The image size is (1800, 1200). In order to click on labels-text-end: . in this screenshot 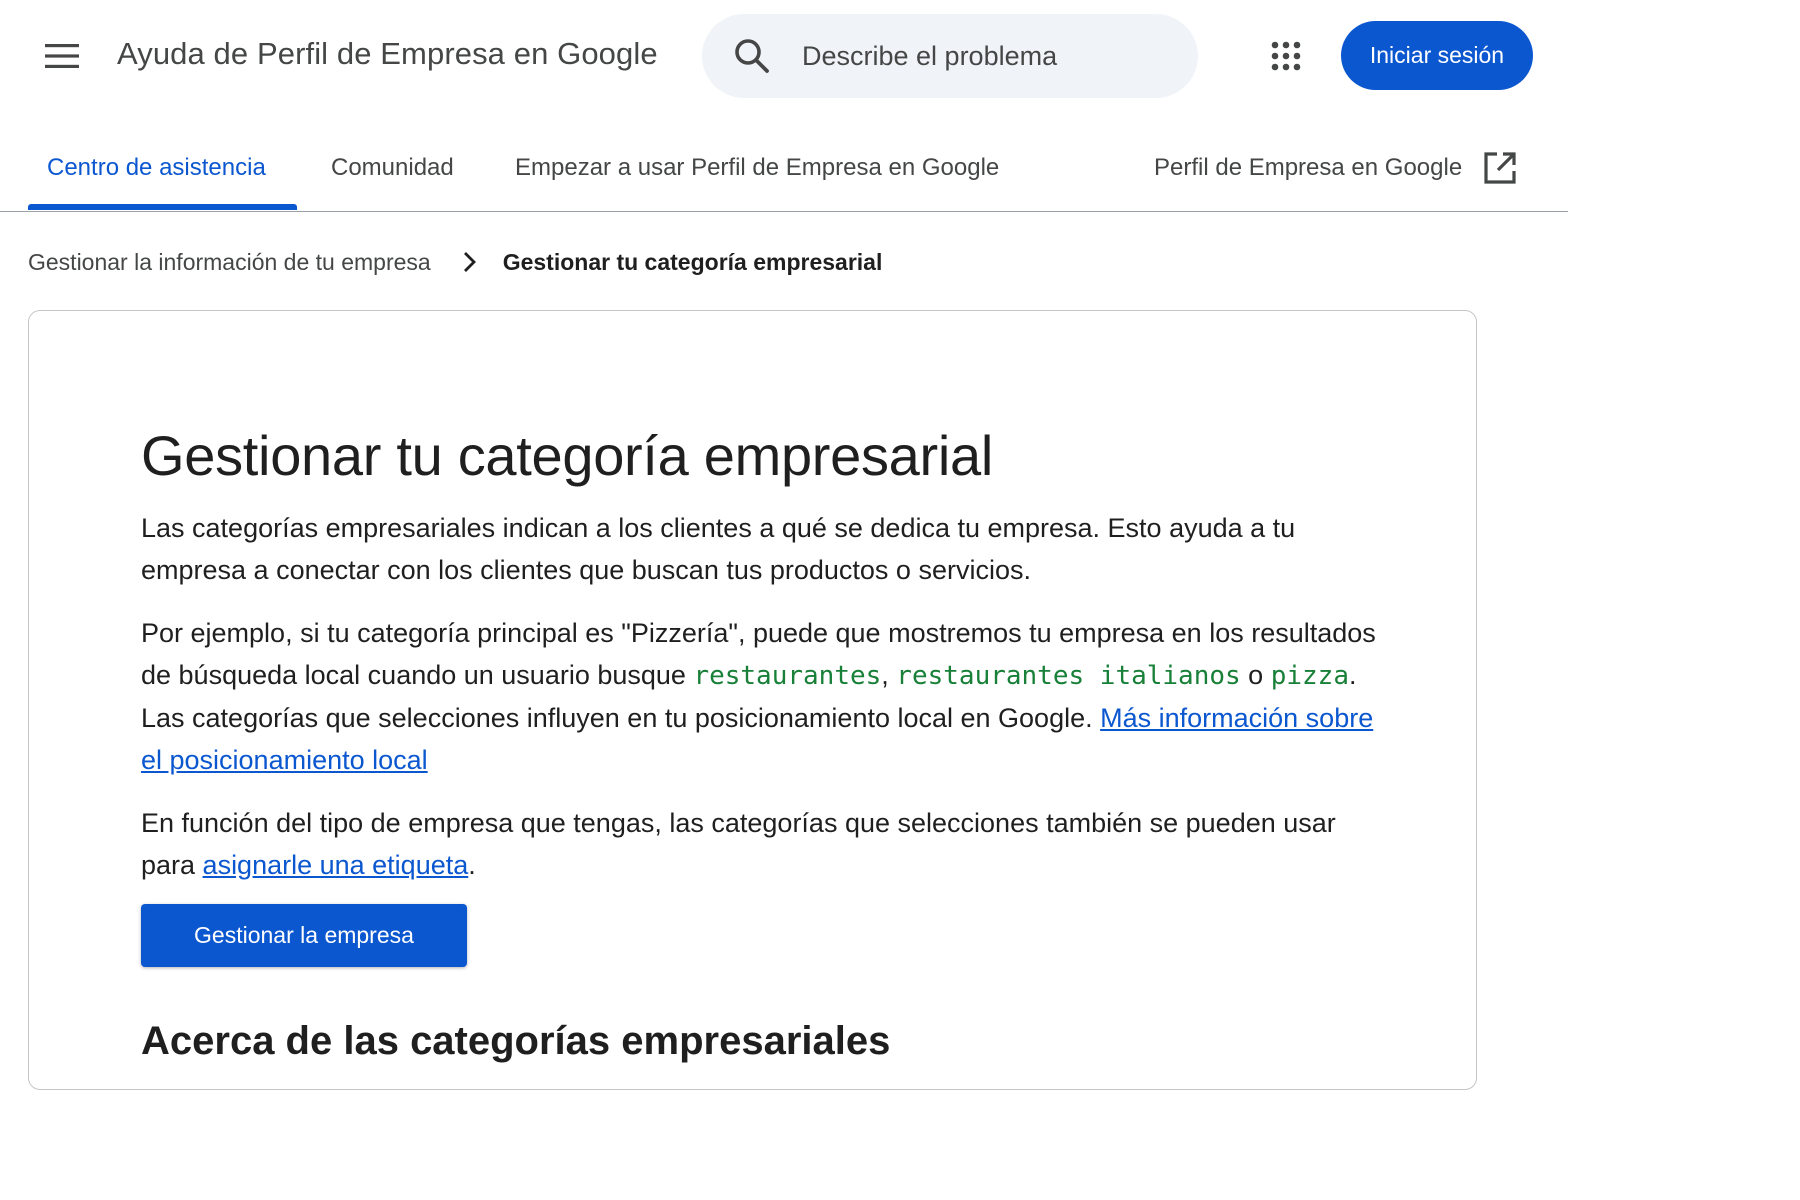, I will do `click(472, 865)`.